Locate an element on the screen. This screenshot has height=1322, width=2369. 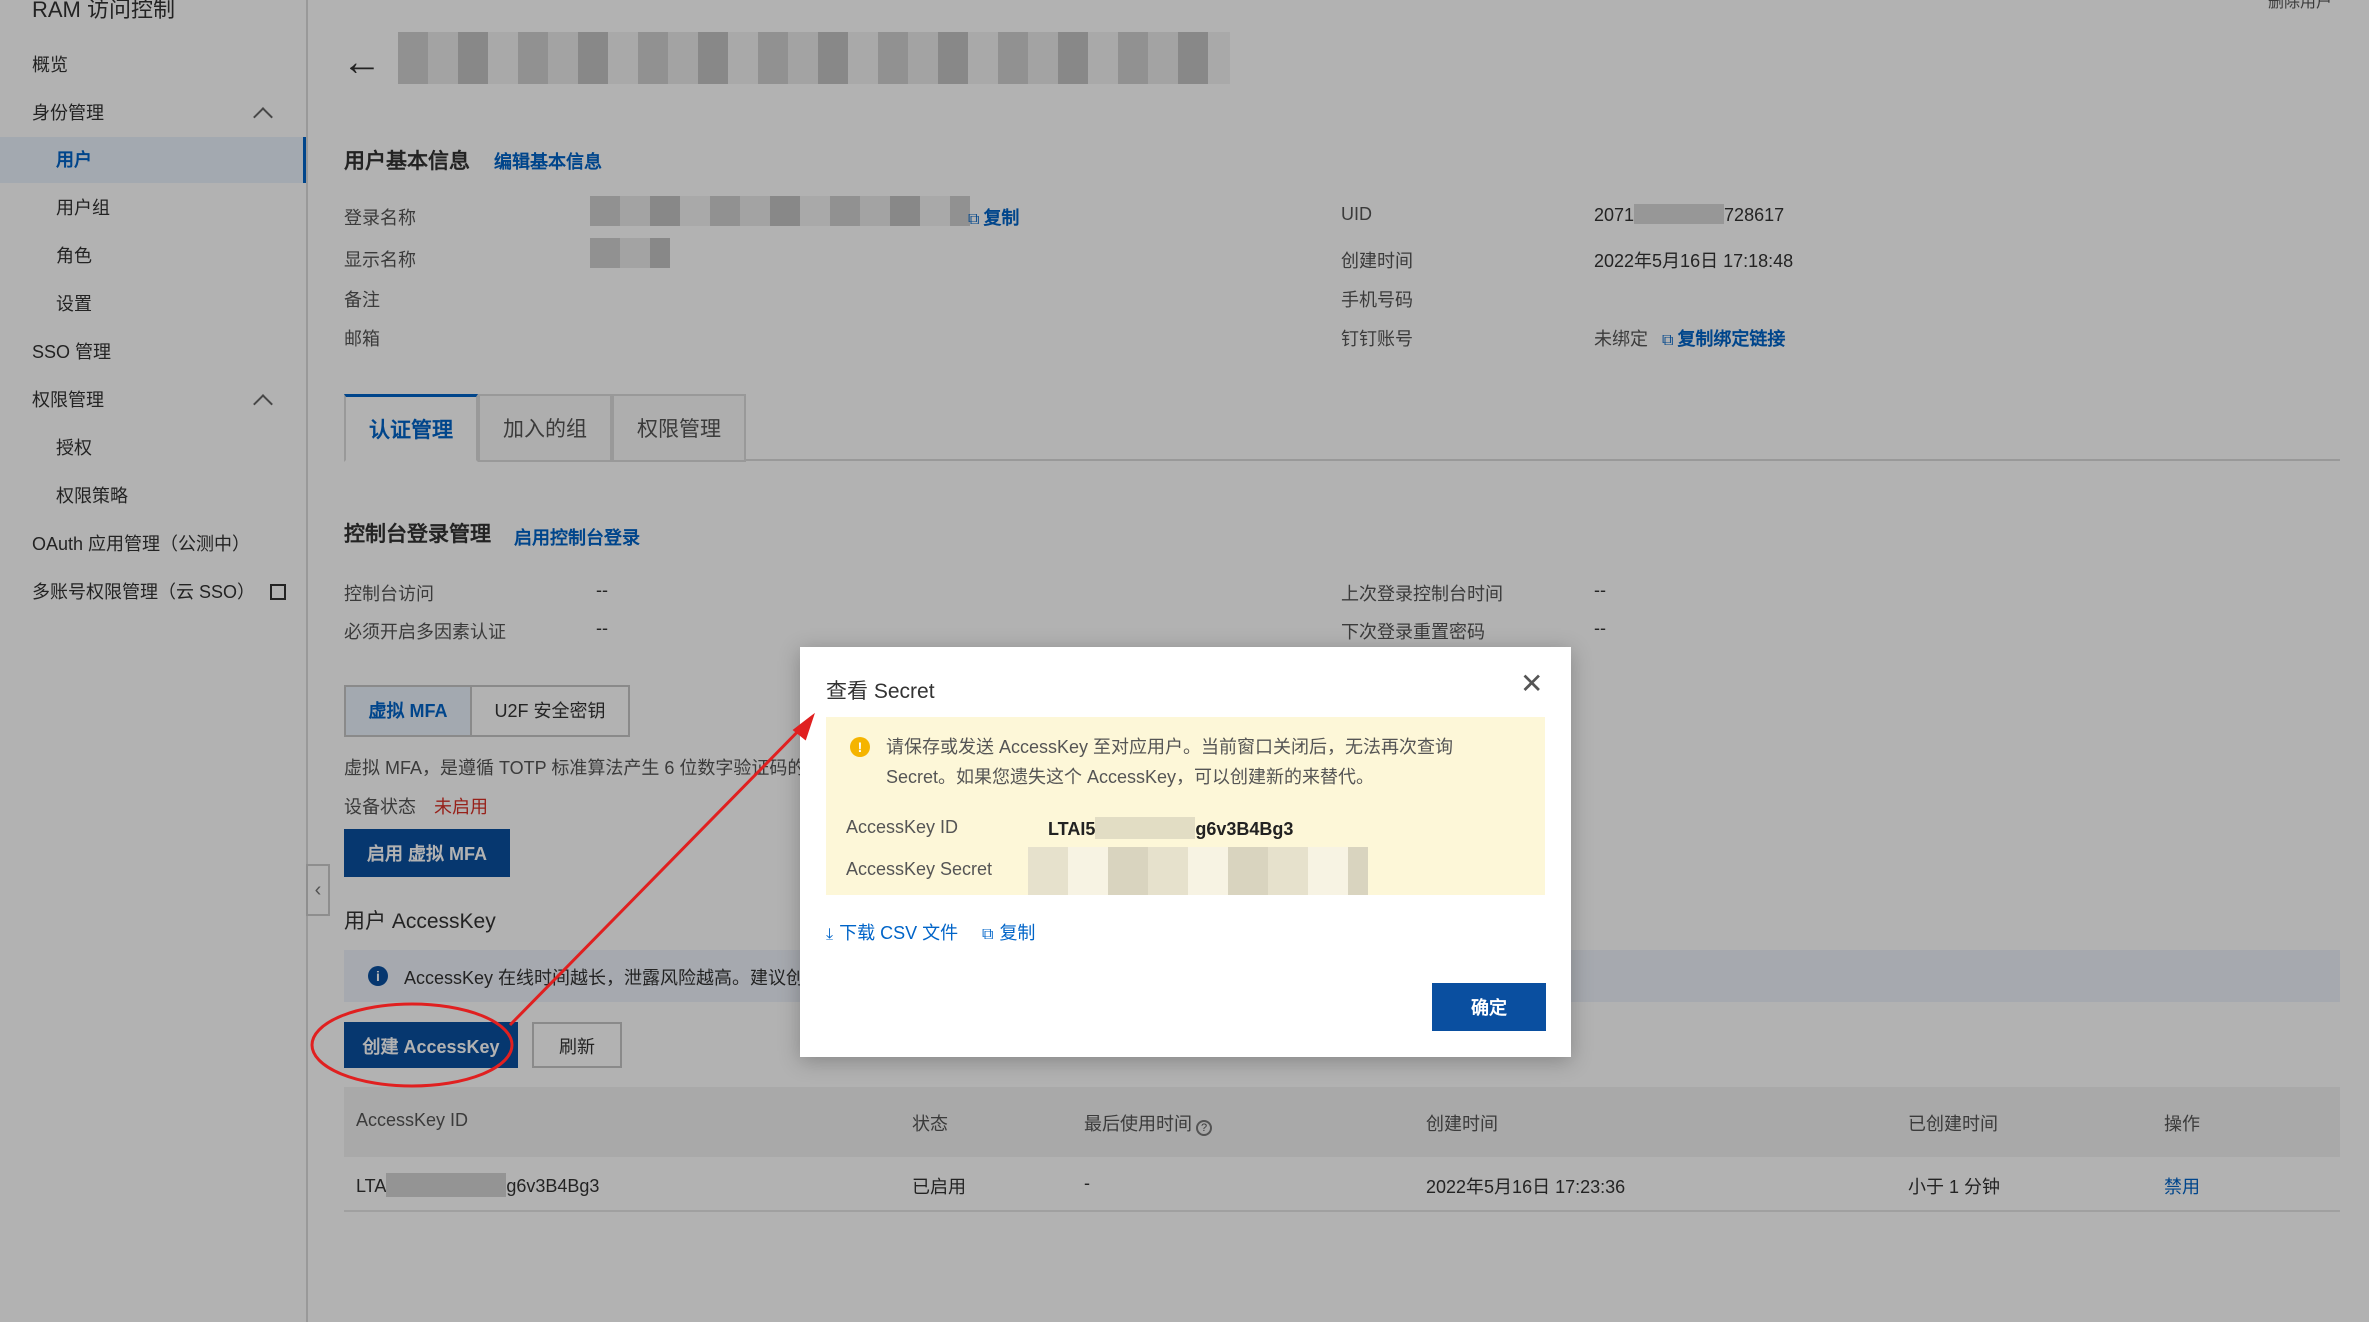
copy-icon: ⧉ is located at coordinates (988, 934).